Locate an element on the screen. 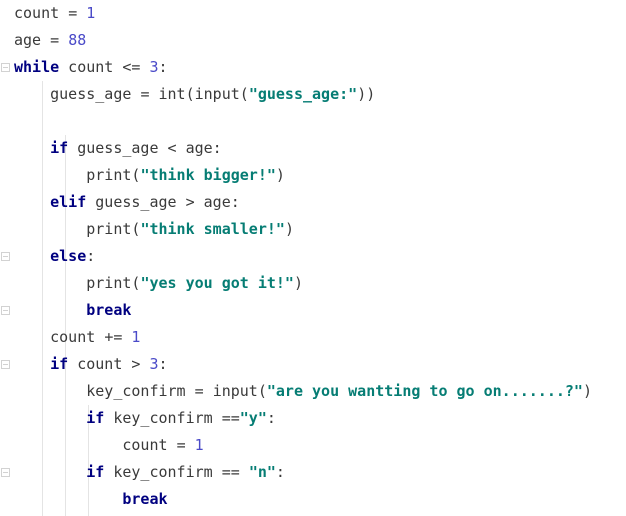 The height and width of the screenshot is (516, 626). code-line-7: print("think bigger!") is located at coordinates (149, 175).